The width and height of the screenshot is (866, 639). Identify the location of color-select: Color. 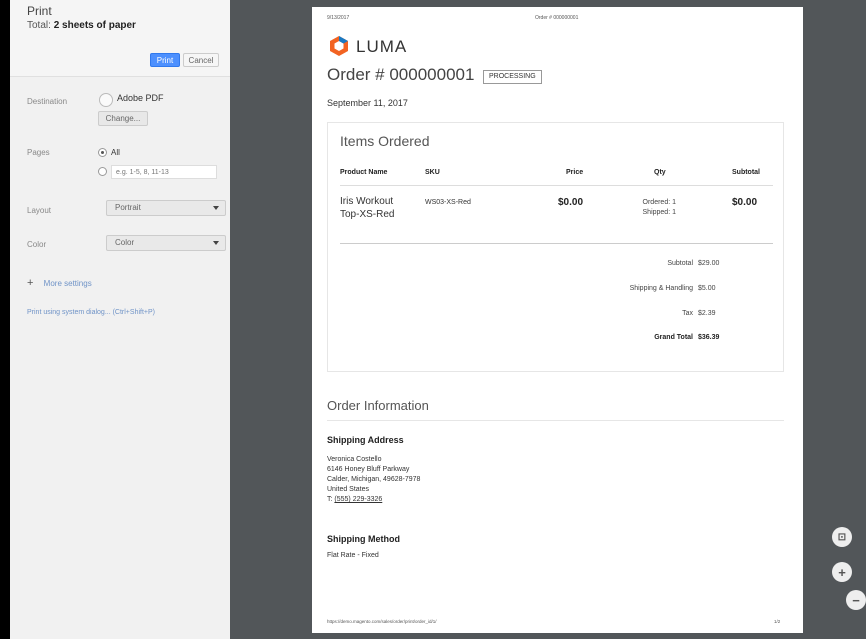
(166, 243).